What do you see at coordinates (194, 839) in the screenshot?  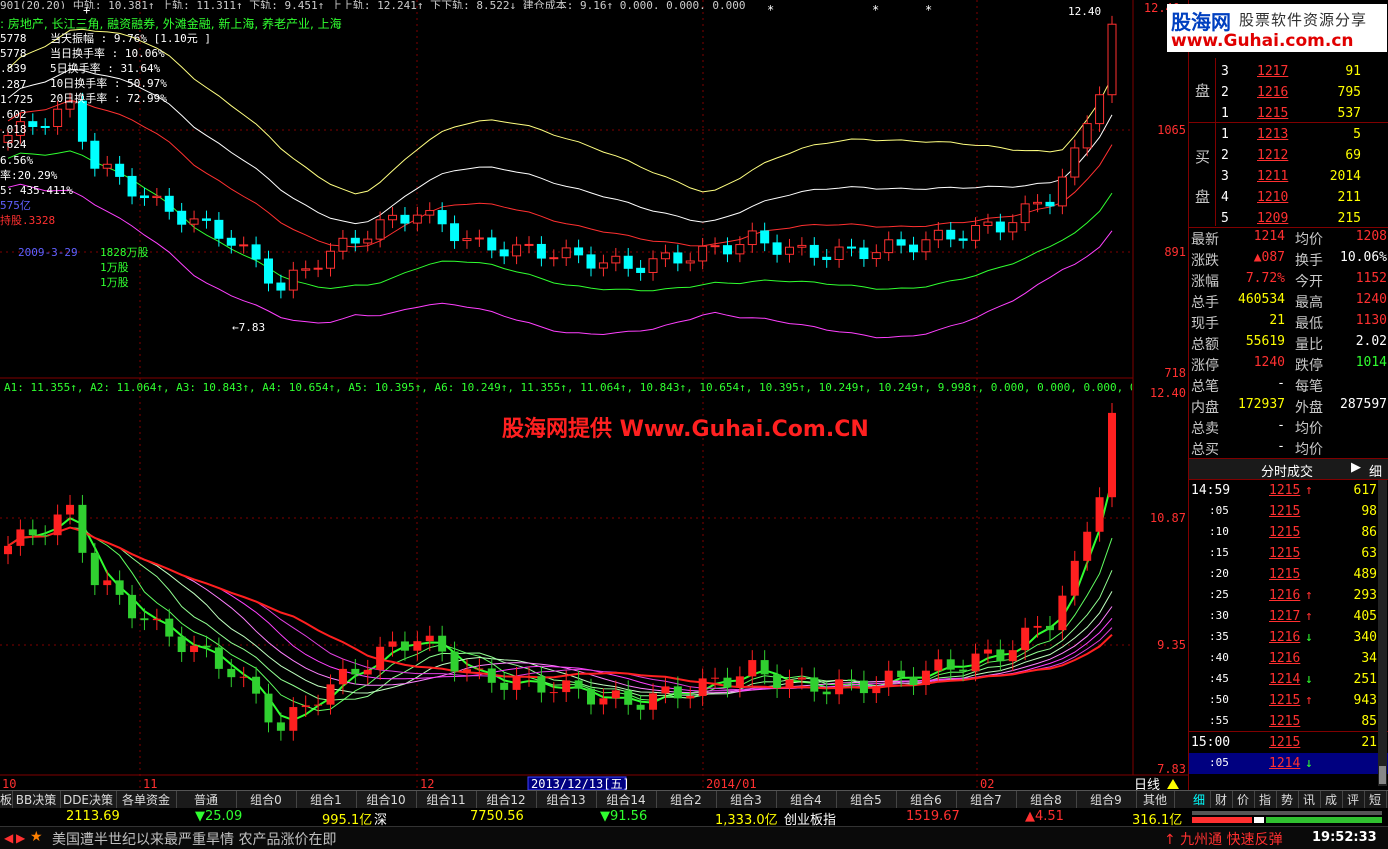 I see `news-headline: 美国遭半世纪以来最严重旱情 农产品涨价在即` at bounding box center [194, 839].